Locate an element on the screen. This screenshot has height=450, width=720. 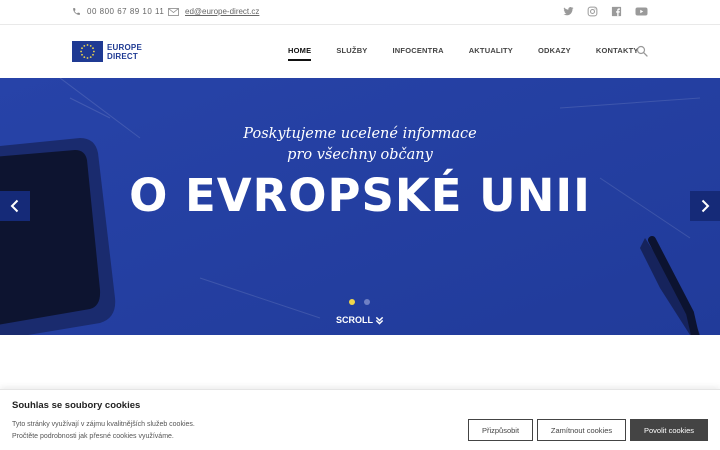
nav-item-home: HOME is located at coordinates (300, 53).